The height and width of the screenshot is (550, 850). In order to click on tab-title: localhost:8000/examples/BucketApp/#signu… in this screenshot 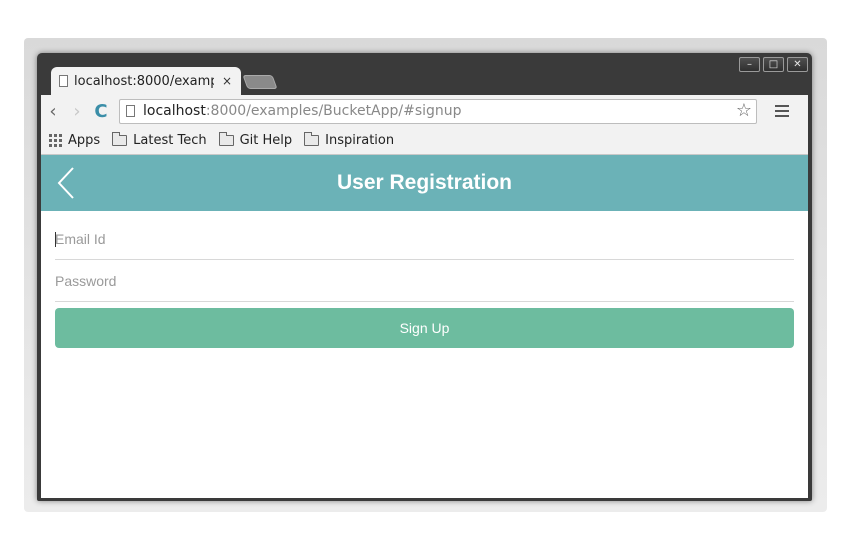, I will do `click(144, 81)`.